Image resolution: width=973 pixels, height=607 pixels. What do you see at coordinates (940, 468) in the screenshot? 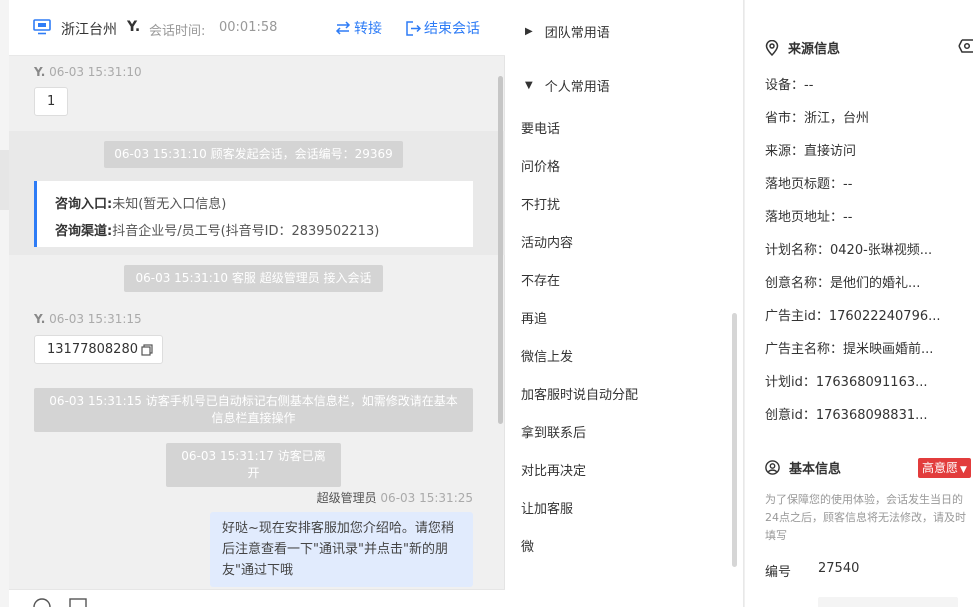
I see `intent-level-value: 高意愿` at bounding box center [940, 468].